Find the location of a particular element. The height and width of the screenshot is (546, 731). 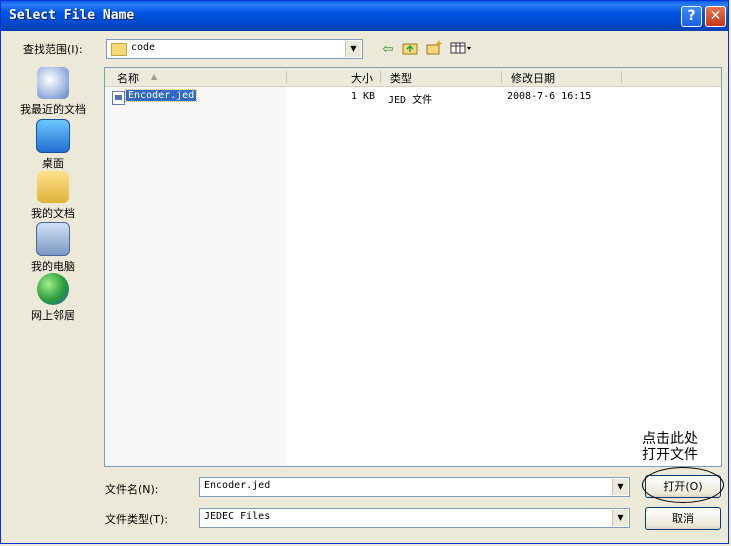

my-documents-icon is located at coordinates (53, 187).